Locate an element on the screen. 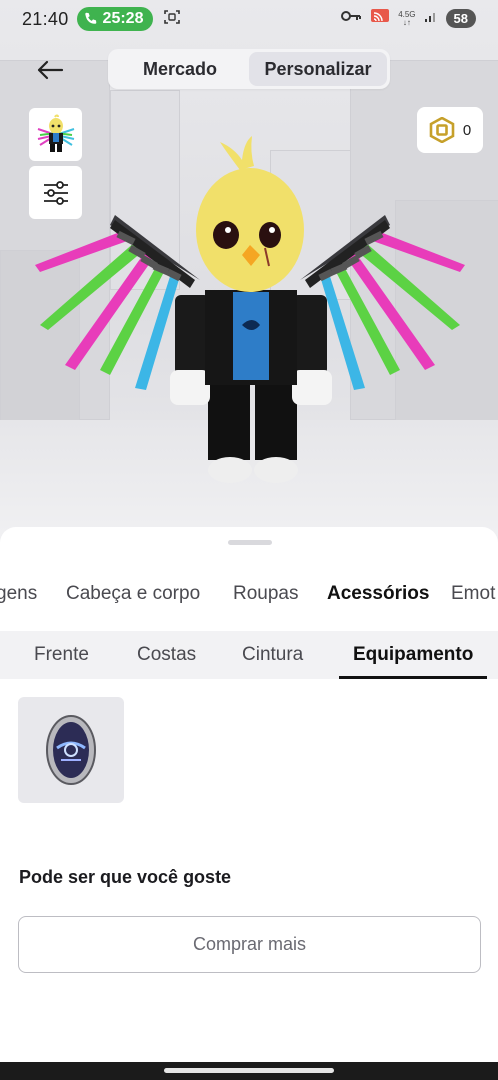  vpn-key-icon is located at coordinates (351, 18).